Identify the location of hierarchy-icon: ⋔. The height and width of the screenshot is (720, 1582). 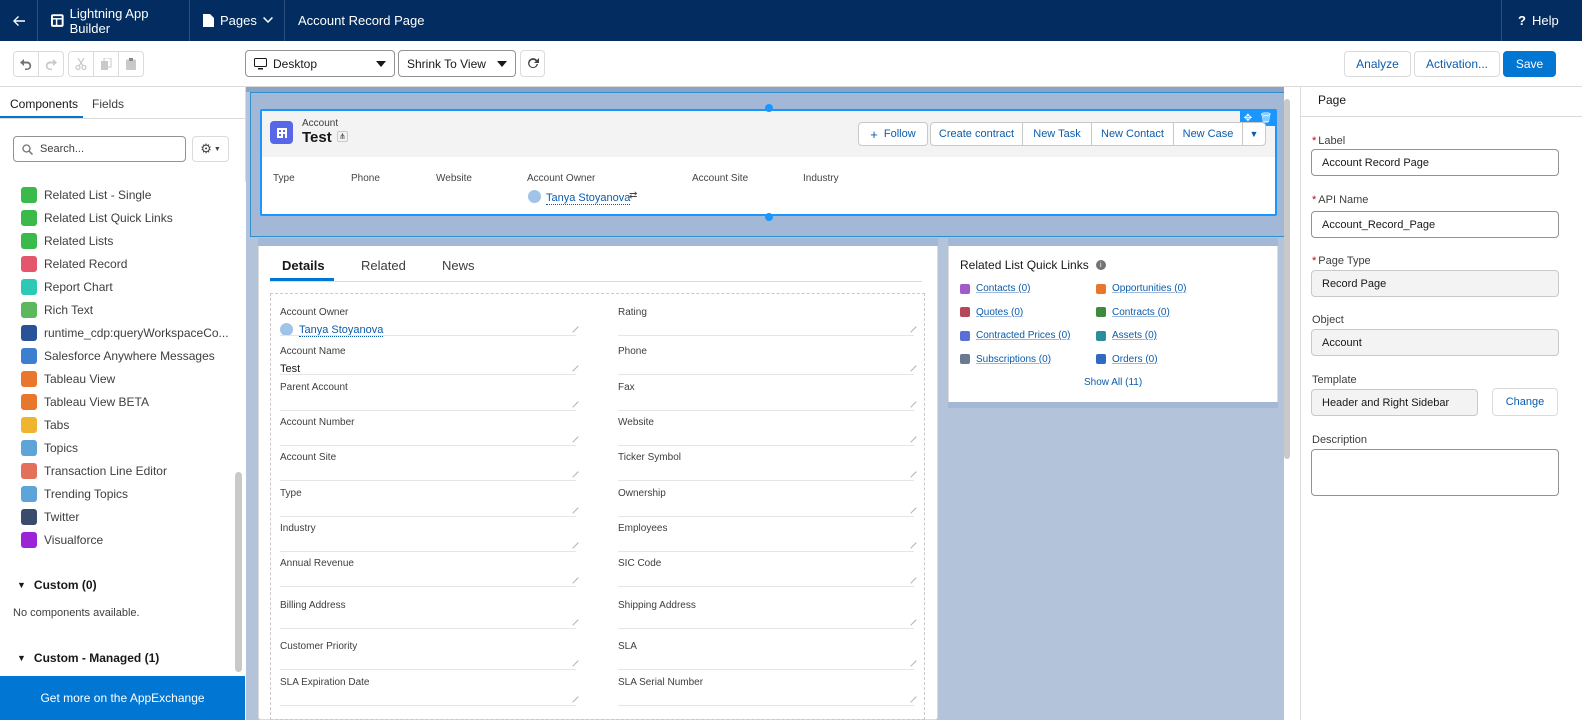
(342, 136).